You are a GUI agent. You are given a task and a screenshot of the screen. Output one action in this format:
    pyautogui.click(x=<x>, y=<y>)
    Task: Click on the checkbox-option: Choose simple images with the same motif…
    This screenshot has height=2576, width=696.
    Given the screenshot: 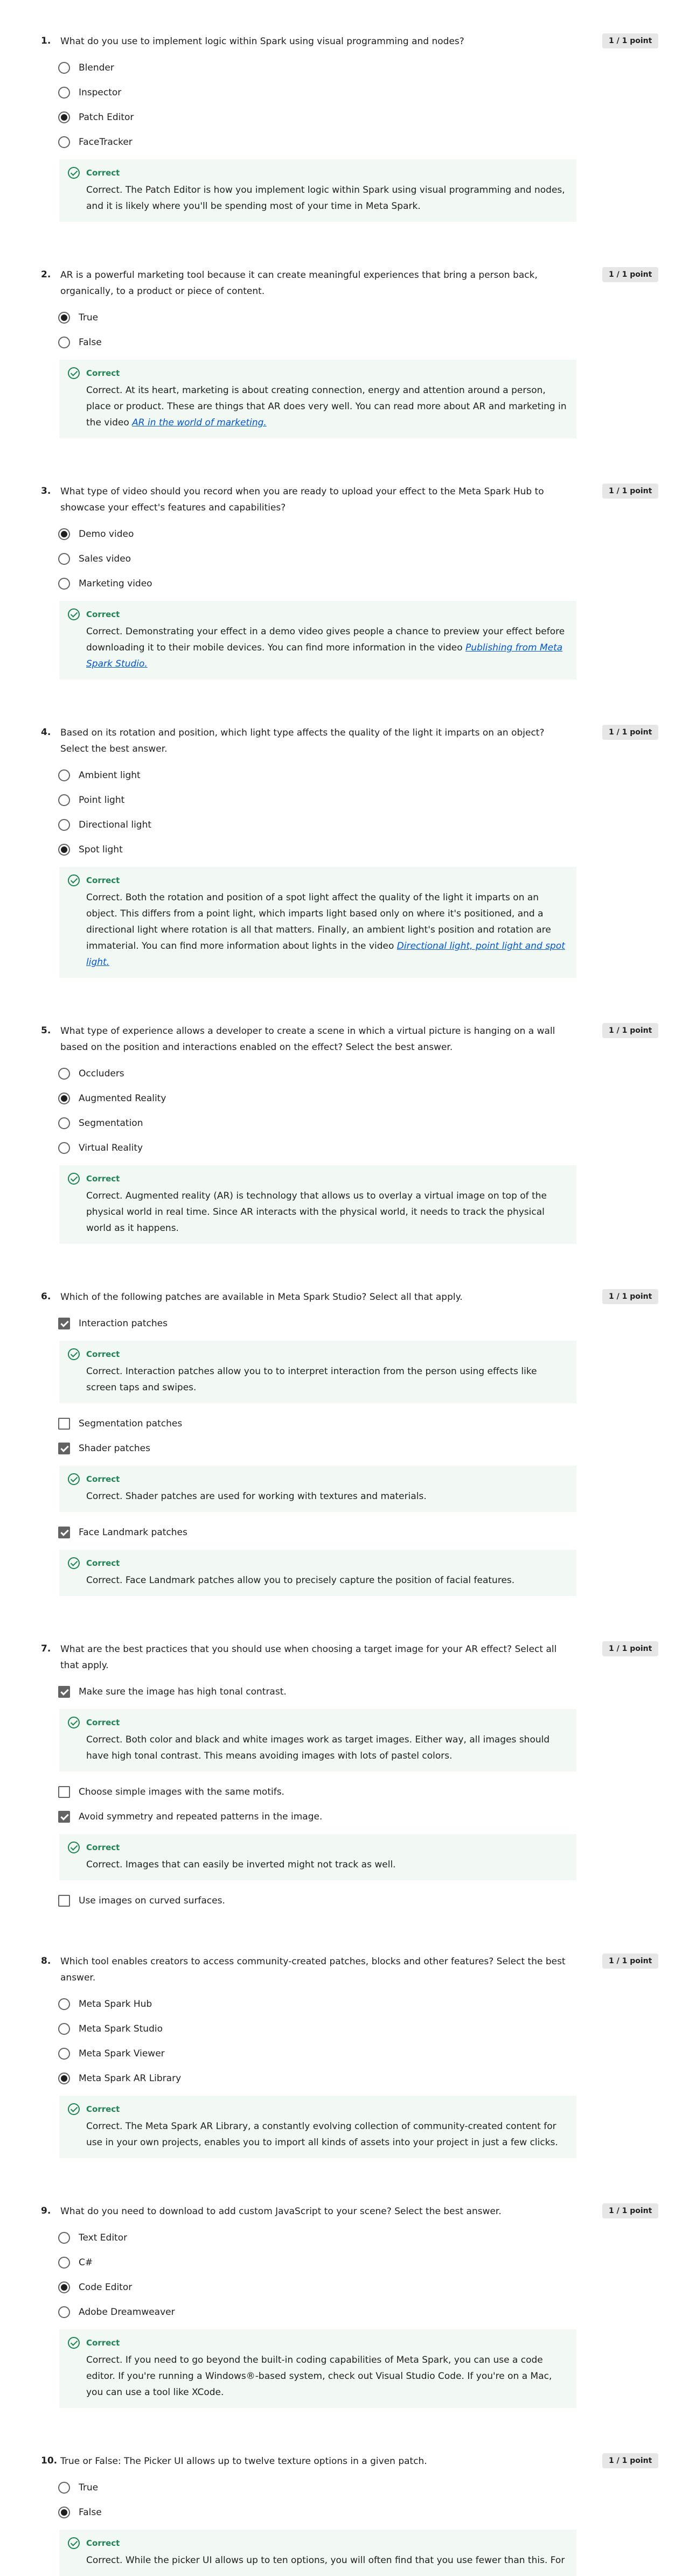 What is the action you would take?
    pyautogui.click(x=377, y=1792)
    